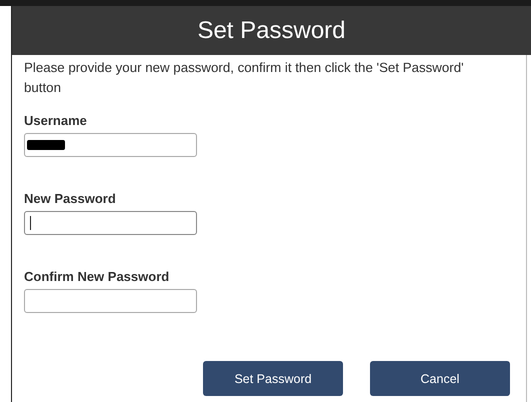 The image size is (531, 402). What do you see at coordinates (273, 378) in the screenshot?
I see `set-password-button: Set Password` at bounding box center [273, 378].